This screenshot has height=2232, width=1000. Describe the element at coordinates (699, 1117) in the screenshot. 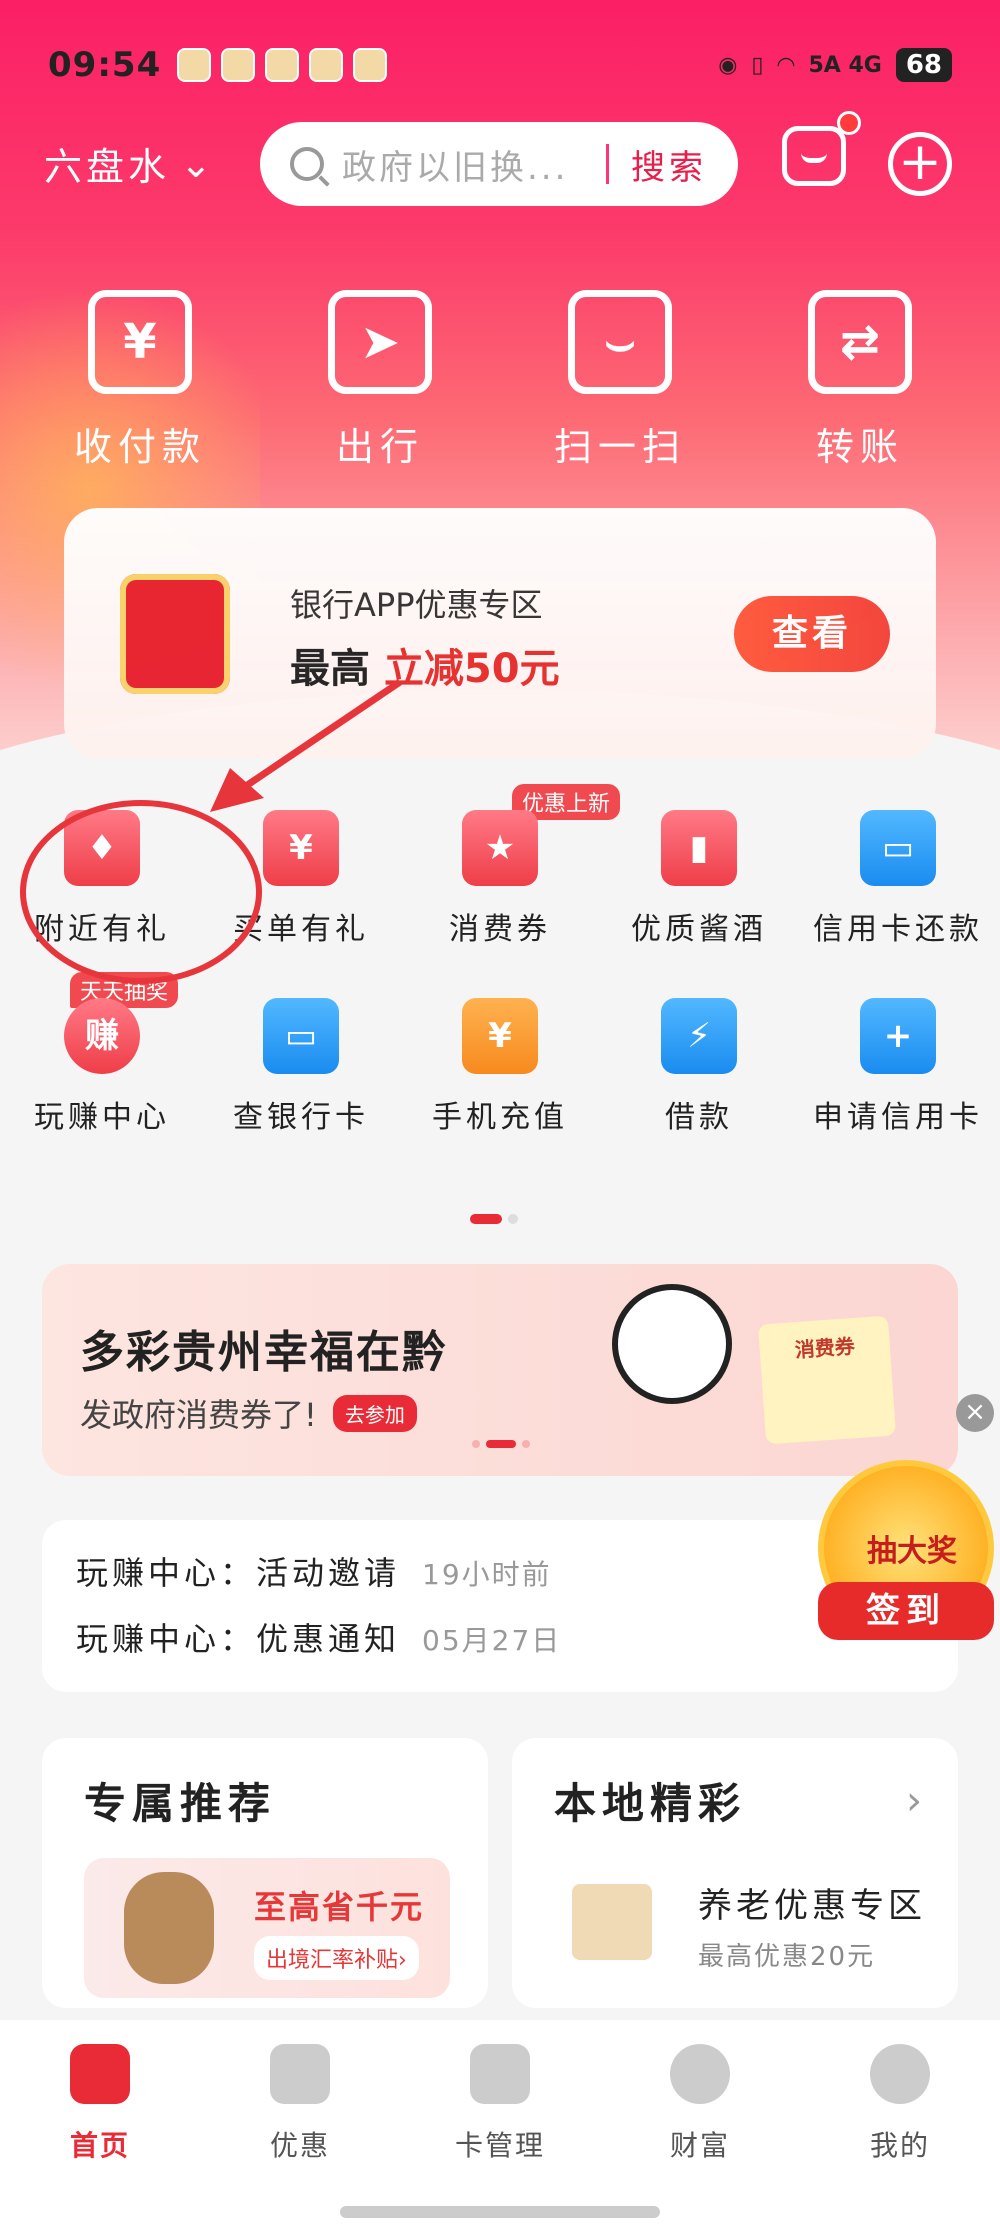

I see `service-label: 借款` at that location.